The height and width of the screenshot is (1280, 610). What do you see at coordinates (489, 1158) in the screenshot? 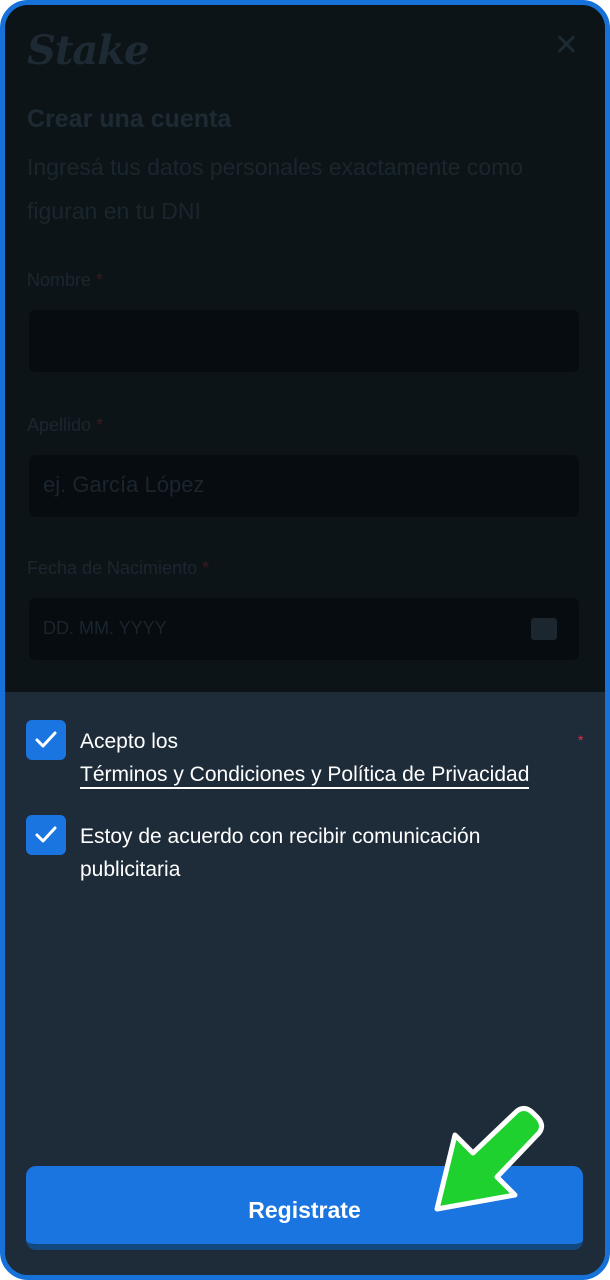
I see `pointer-arrow-icon` at bounding box center [489, 1158].